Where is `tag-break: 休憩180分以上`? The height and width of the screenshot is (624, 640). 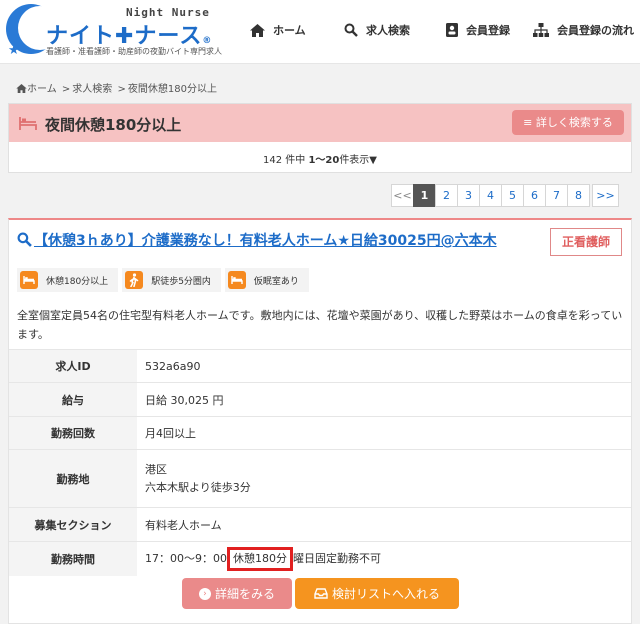 tag-break: 休憩180分以上 is located at coordinates (68, 280).